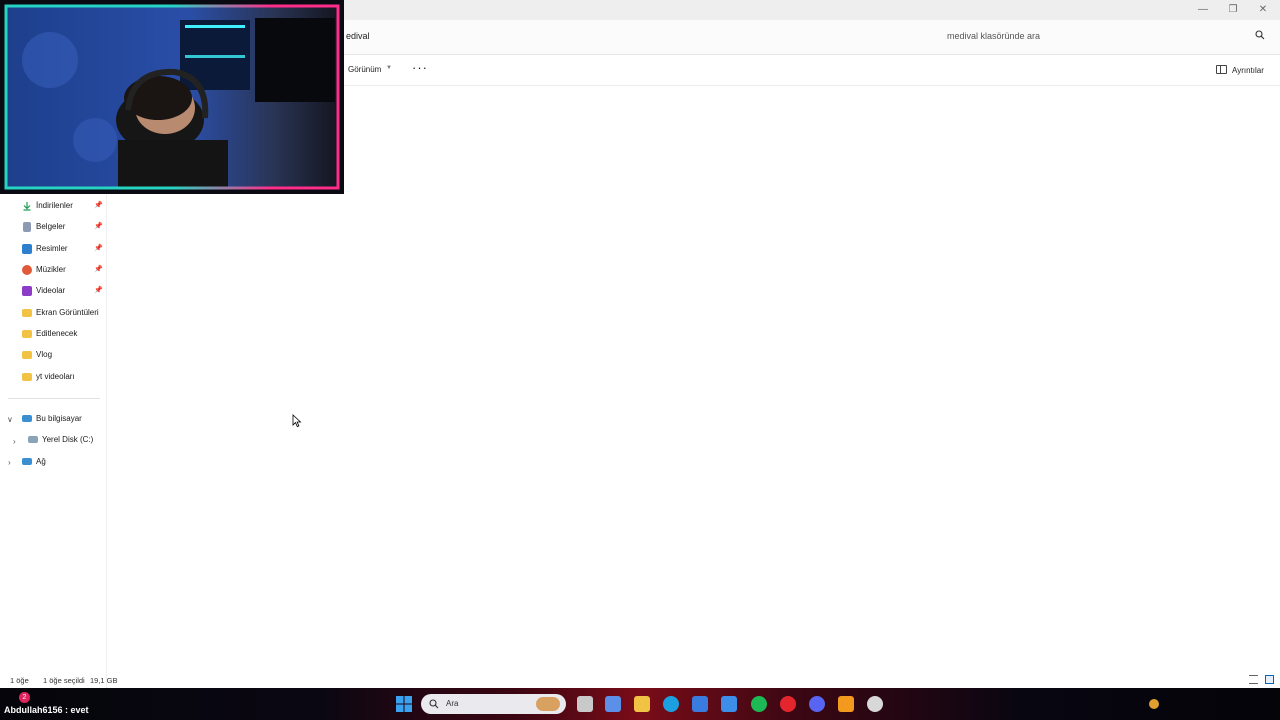  I want to click on sidebar-item-label: Müzikler, so click(51, 269).